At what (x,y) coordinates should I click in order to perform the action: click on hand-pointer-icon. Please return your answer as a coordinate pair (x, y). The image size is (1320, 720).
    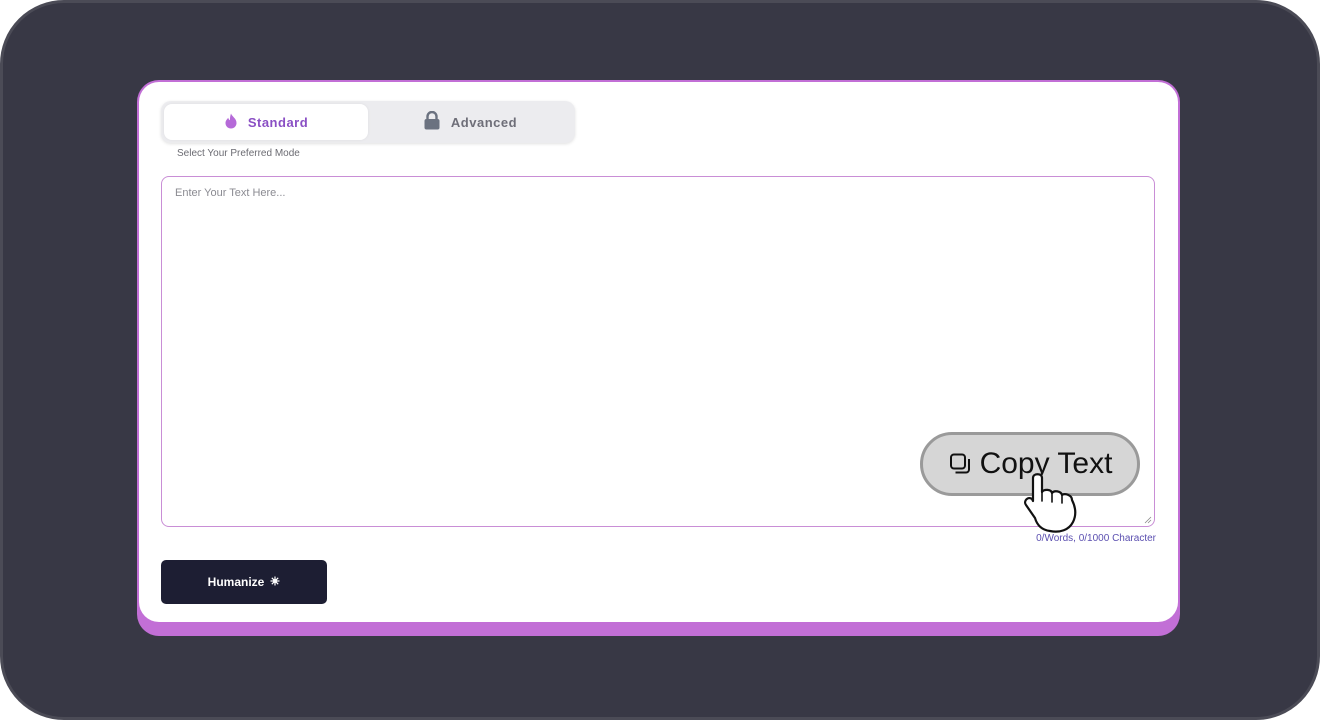
    Looking at the image, I should click on (1050, 503).